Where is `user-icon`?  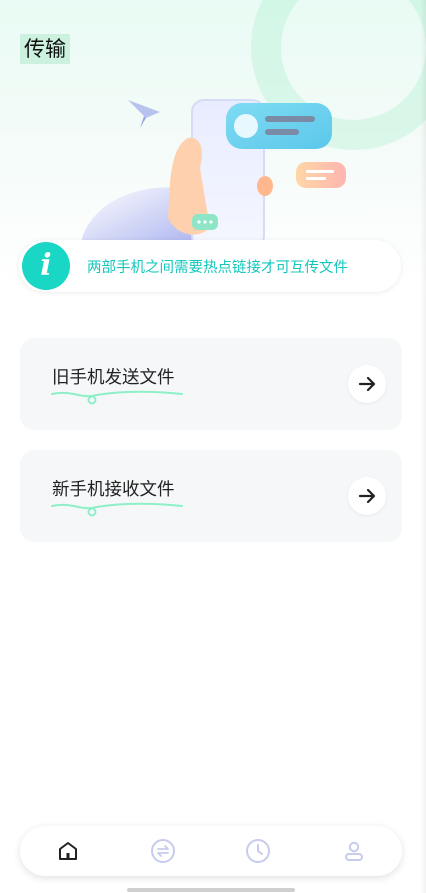
user-icon is located at coordinates (354, 851).